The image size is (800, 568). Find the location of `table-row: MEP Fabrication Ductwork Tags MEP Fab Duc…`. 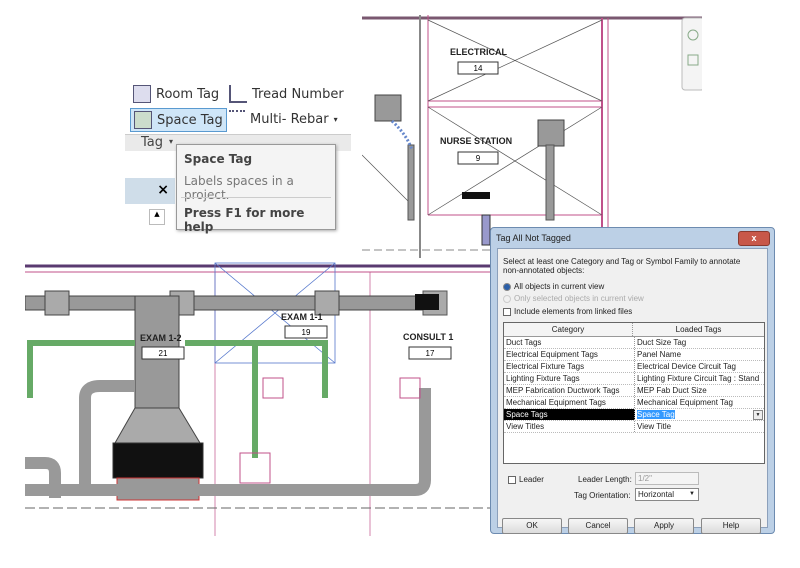

table-row: MEP Fabrication Ductwork Tags MEP Fab Duc… is located at coordinates (634, 391).